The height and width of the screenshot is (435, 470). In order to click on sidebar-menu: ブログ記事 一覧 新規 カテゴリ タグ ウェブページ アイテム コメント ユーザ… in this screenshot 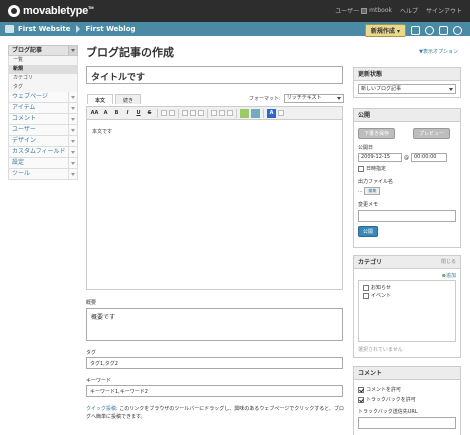, I will do `click(43, 112)`.